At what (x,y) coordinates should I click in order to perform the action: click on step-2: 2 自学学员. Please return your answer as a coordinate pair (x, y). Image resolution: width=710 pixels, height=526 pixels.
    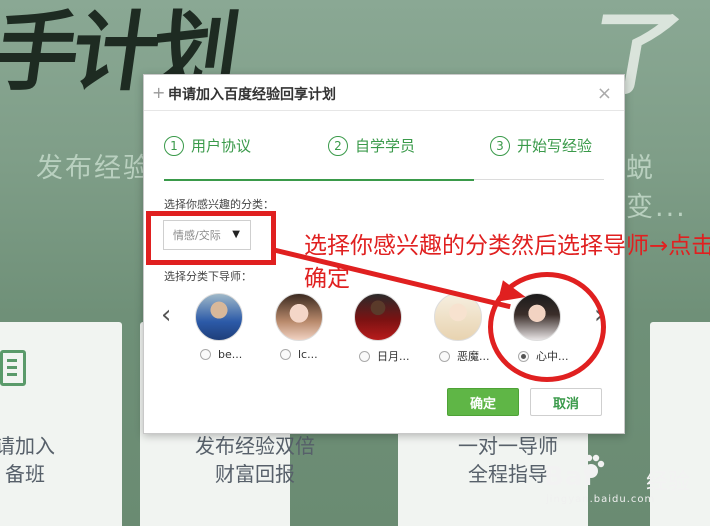
    Looking at the image, I should click on (371, 145).